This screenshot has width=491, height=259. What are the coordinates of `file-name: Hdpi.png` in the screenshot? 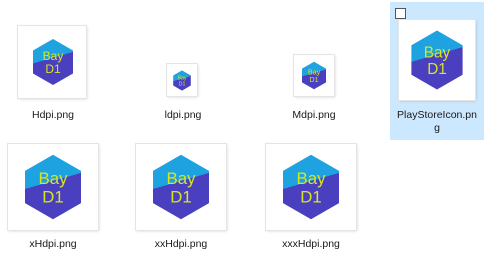 It's located at (53, 115).